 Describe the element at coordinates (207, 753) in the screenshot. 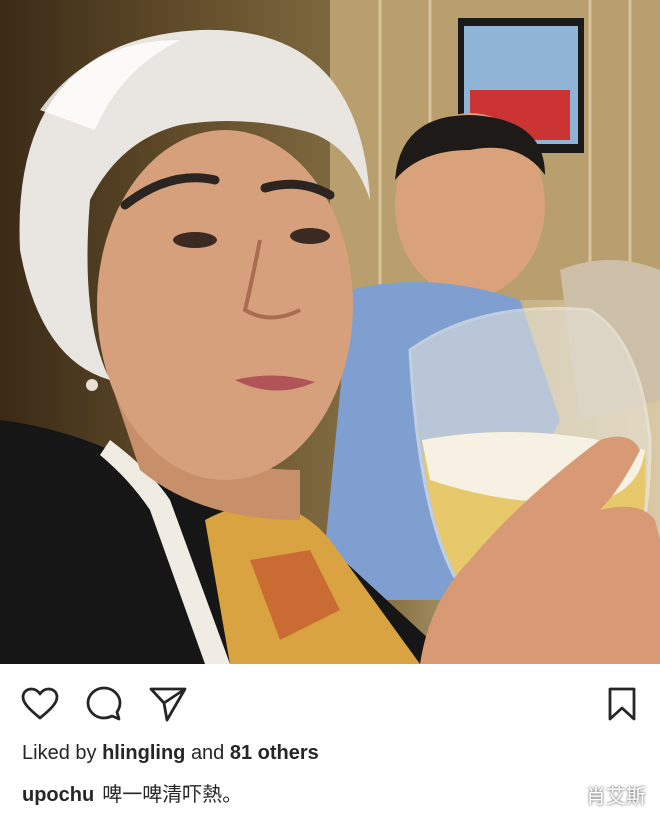

I see `likes-middle: and` at that location.